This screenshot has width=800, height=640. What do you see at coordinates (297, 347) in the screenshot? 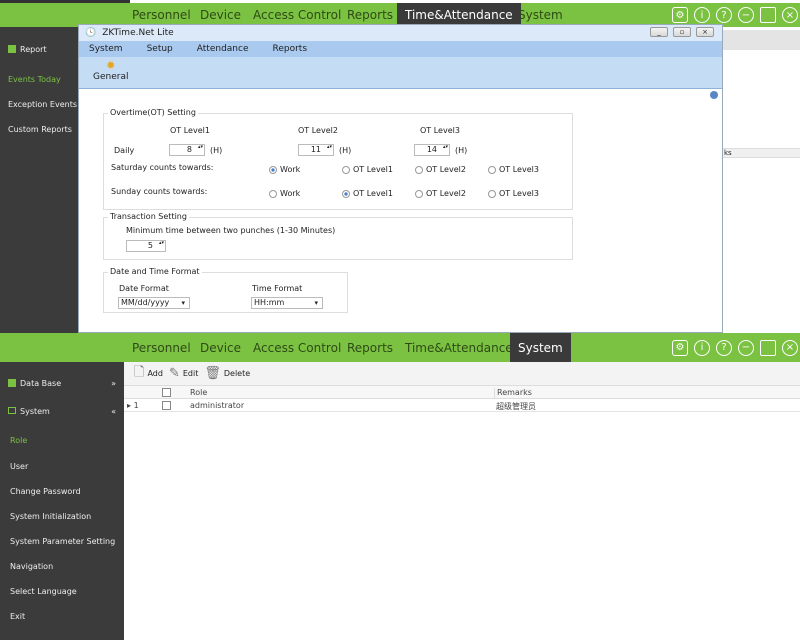
I see `tab-access-control: Access Control` at bounding box center [297, 347].